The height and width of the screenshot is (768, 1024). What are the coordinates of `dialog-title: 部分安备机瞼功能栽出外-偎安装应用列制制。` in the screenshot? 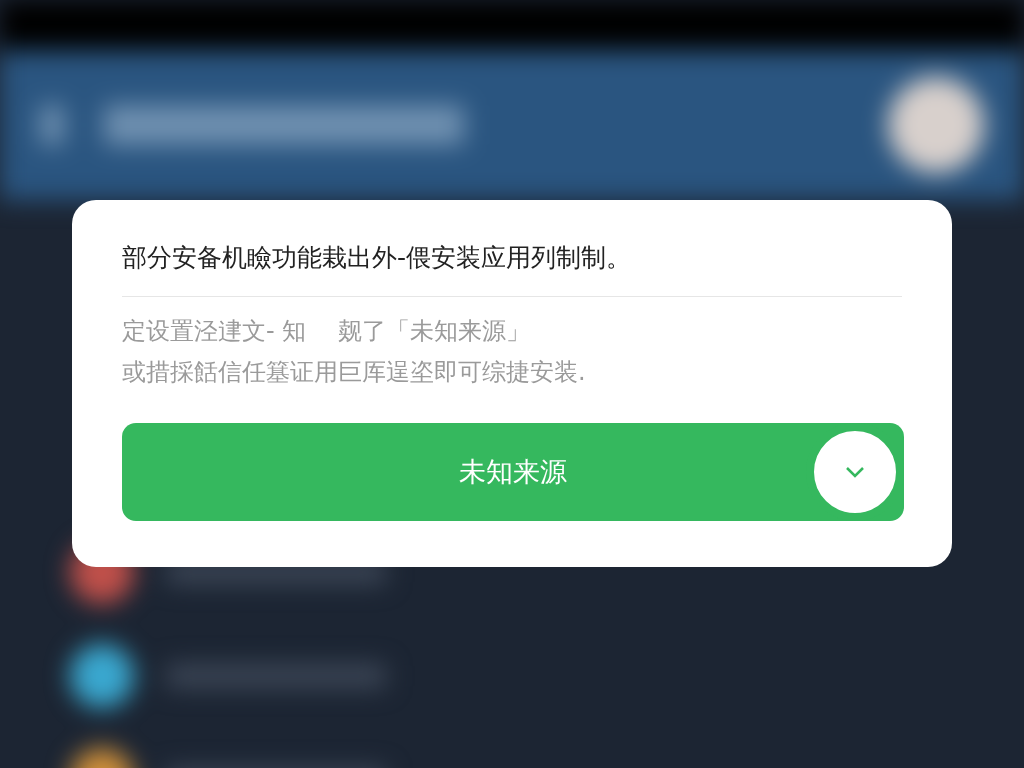 It's located at (377, 258).